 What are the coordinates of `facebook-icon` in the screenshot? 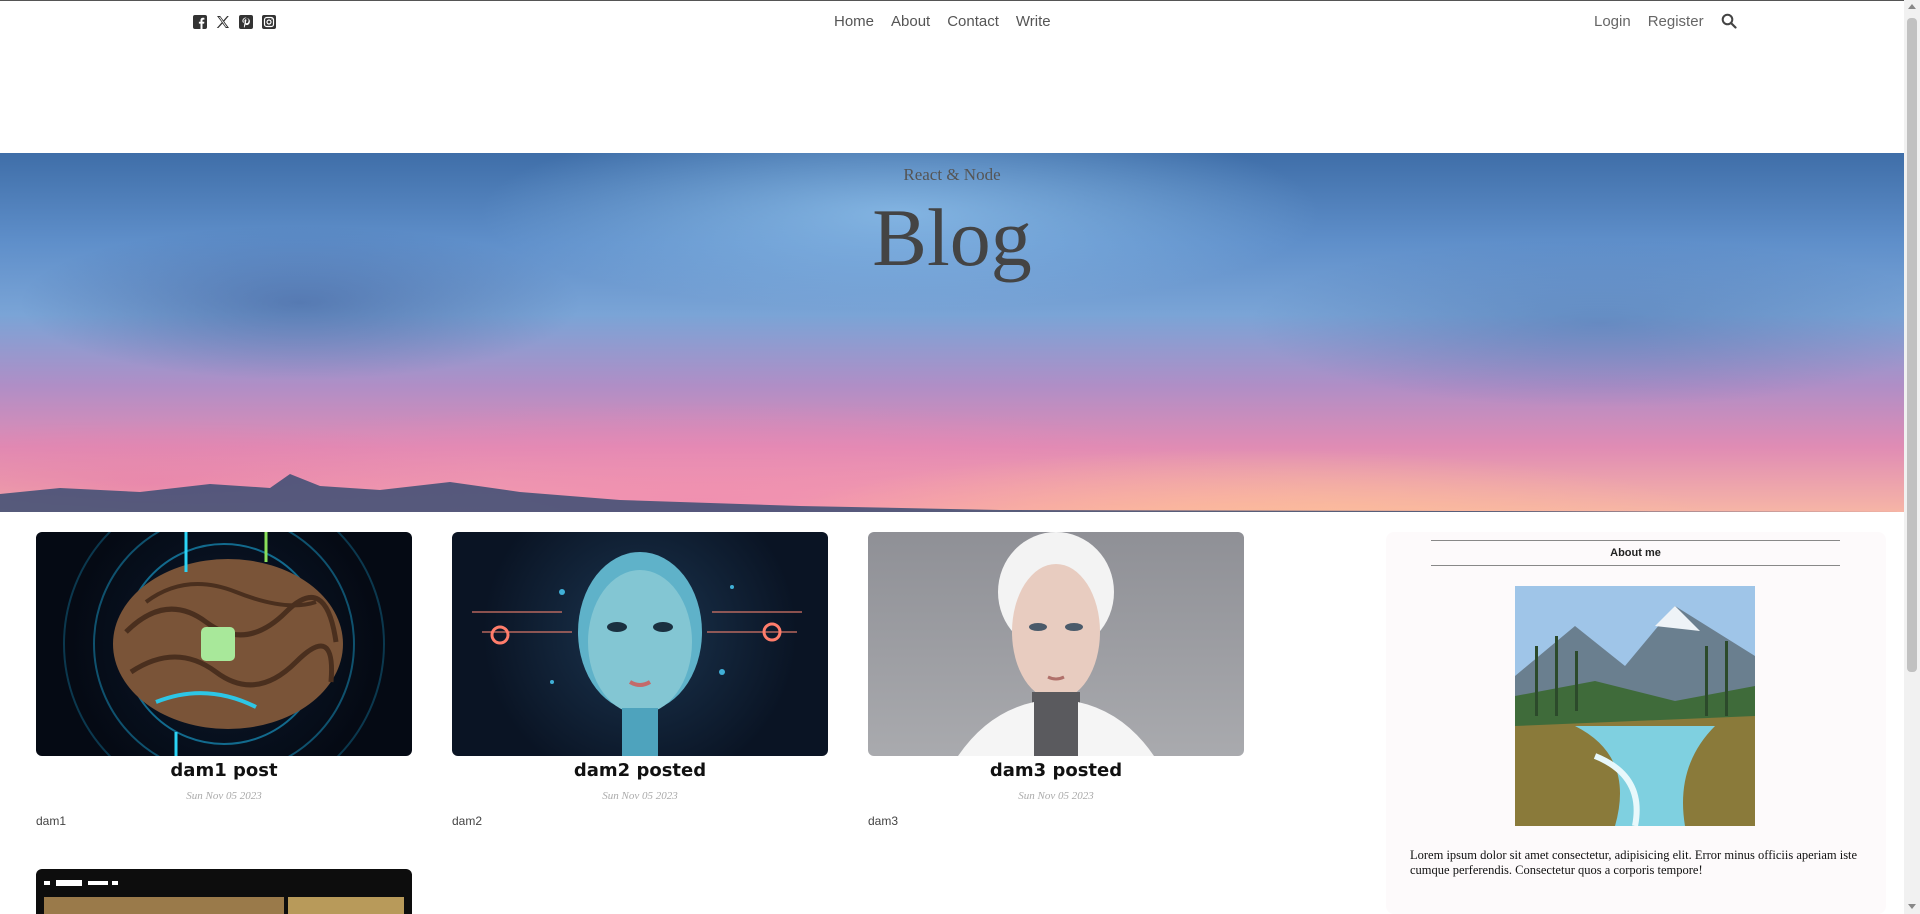 It's located at (200, 22).